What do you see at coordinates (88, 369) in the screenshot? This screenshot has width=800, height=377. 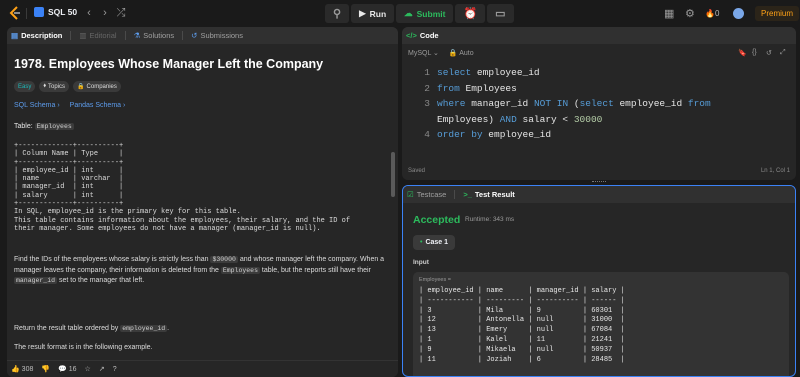 I see `star-icon: ☆` at bounding box center [88, 369].